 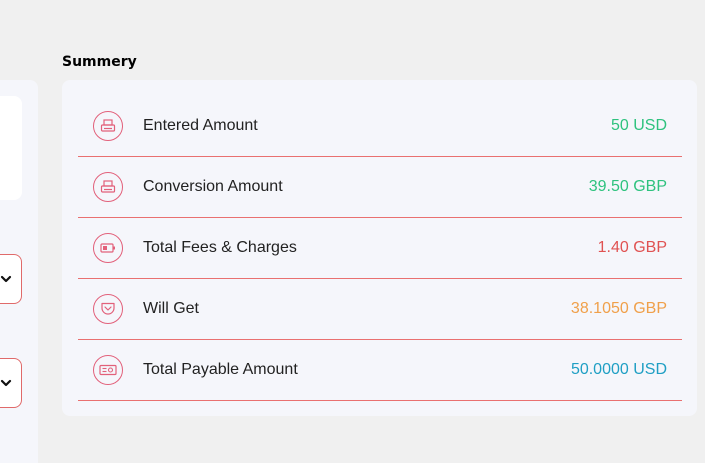 What do you see at coordinates (638, 125) in the screenshot?
I see `summary-row-value: 50 USD` at bounding box center [638, 125].